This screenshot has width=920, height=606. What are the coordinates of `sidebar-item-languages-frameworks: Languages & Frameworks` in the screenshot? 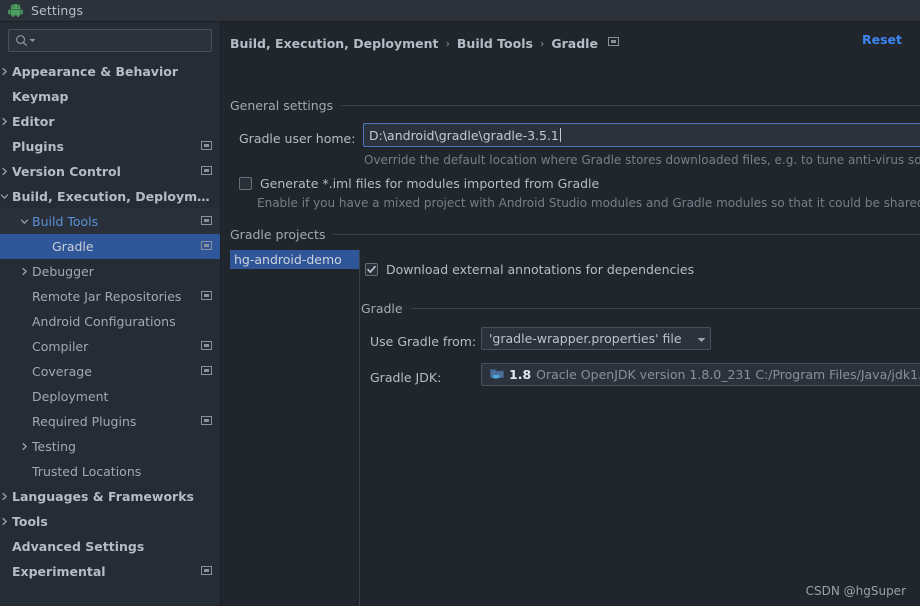 It's located at (110, 496).